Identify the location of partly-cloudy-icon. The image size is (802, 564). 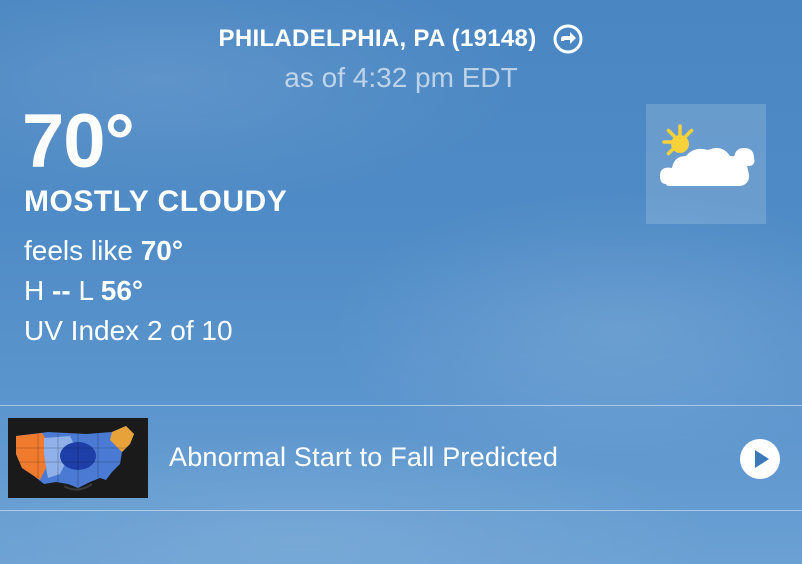
(706, 164).